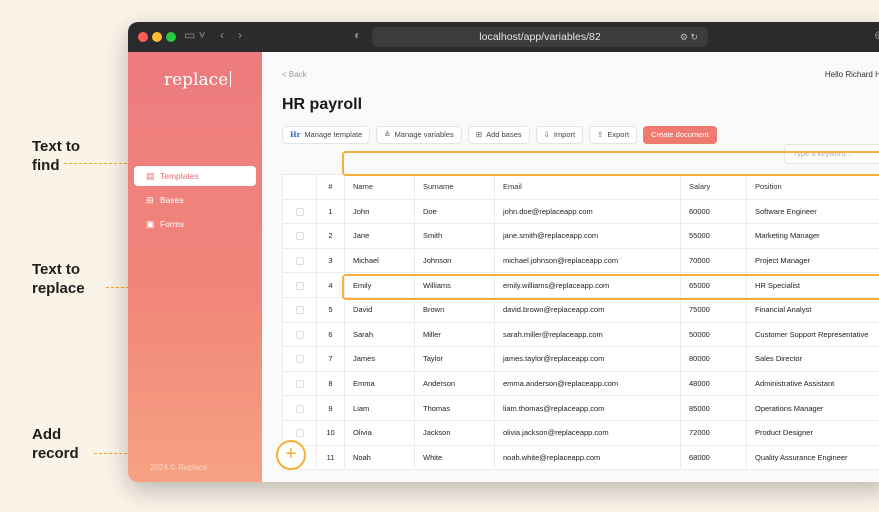 The width and height of the screenshot is (879, 512). Describe the element at coordinates (587, 457) in the screenshot. I see `cell-email: noah.white@replaceapp.com` at that location.